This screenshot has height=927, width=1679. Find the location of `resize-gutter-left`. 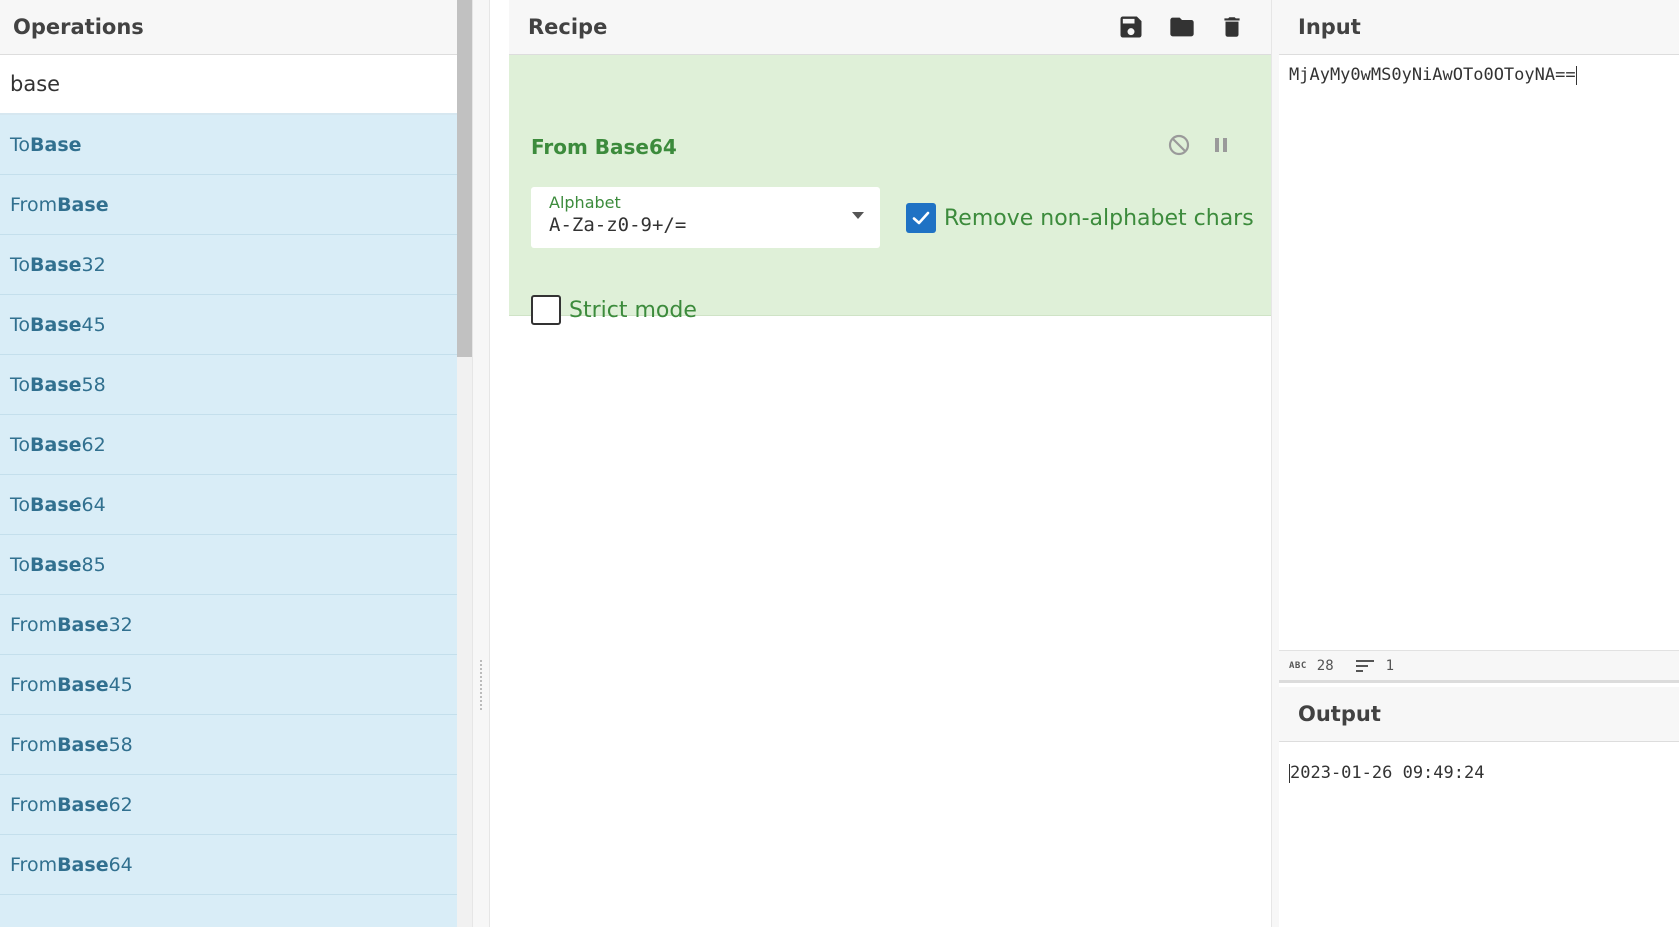

resize-gutter-left is located at coordinates (481, 463).